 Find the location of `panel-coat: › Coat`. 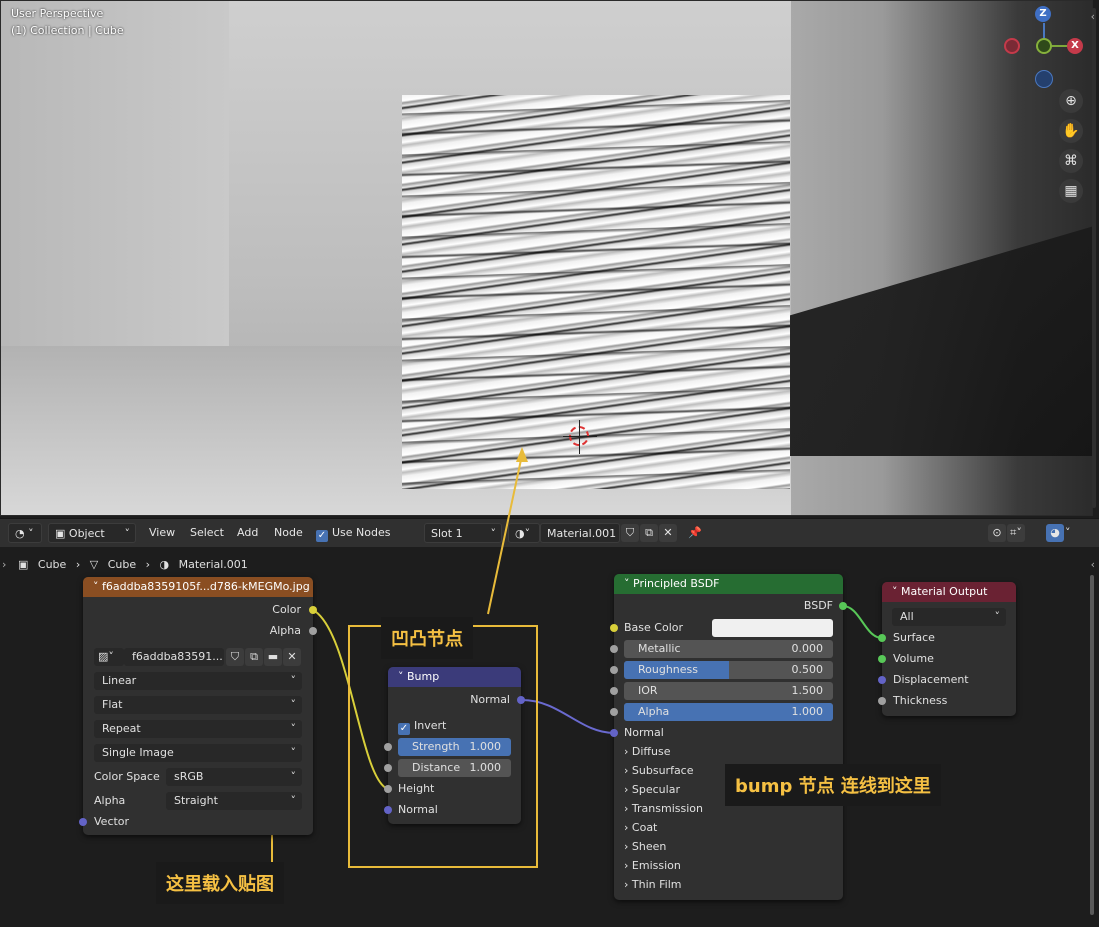

panel-coat: › Coat is located at coordinates (640, 827).